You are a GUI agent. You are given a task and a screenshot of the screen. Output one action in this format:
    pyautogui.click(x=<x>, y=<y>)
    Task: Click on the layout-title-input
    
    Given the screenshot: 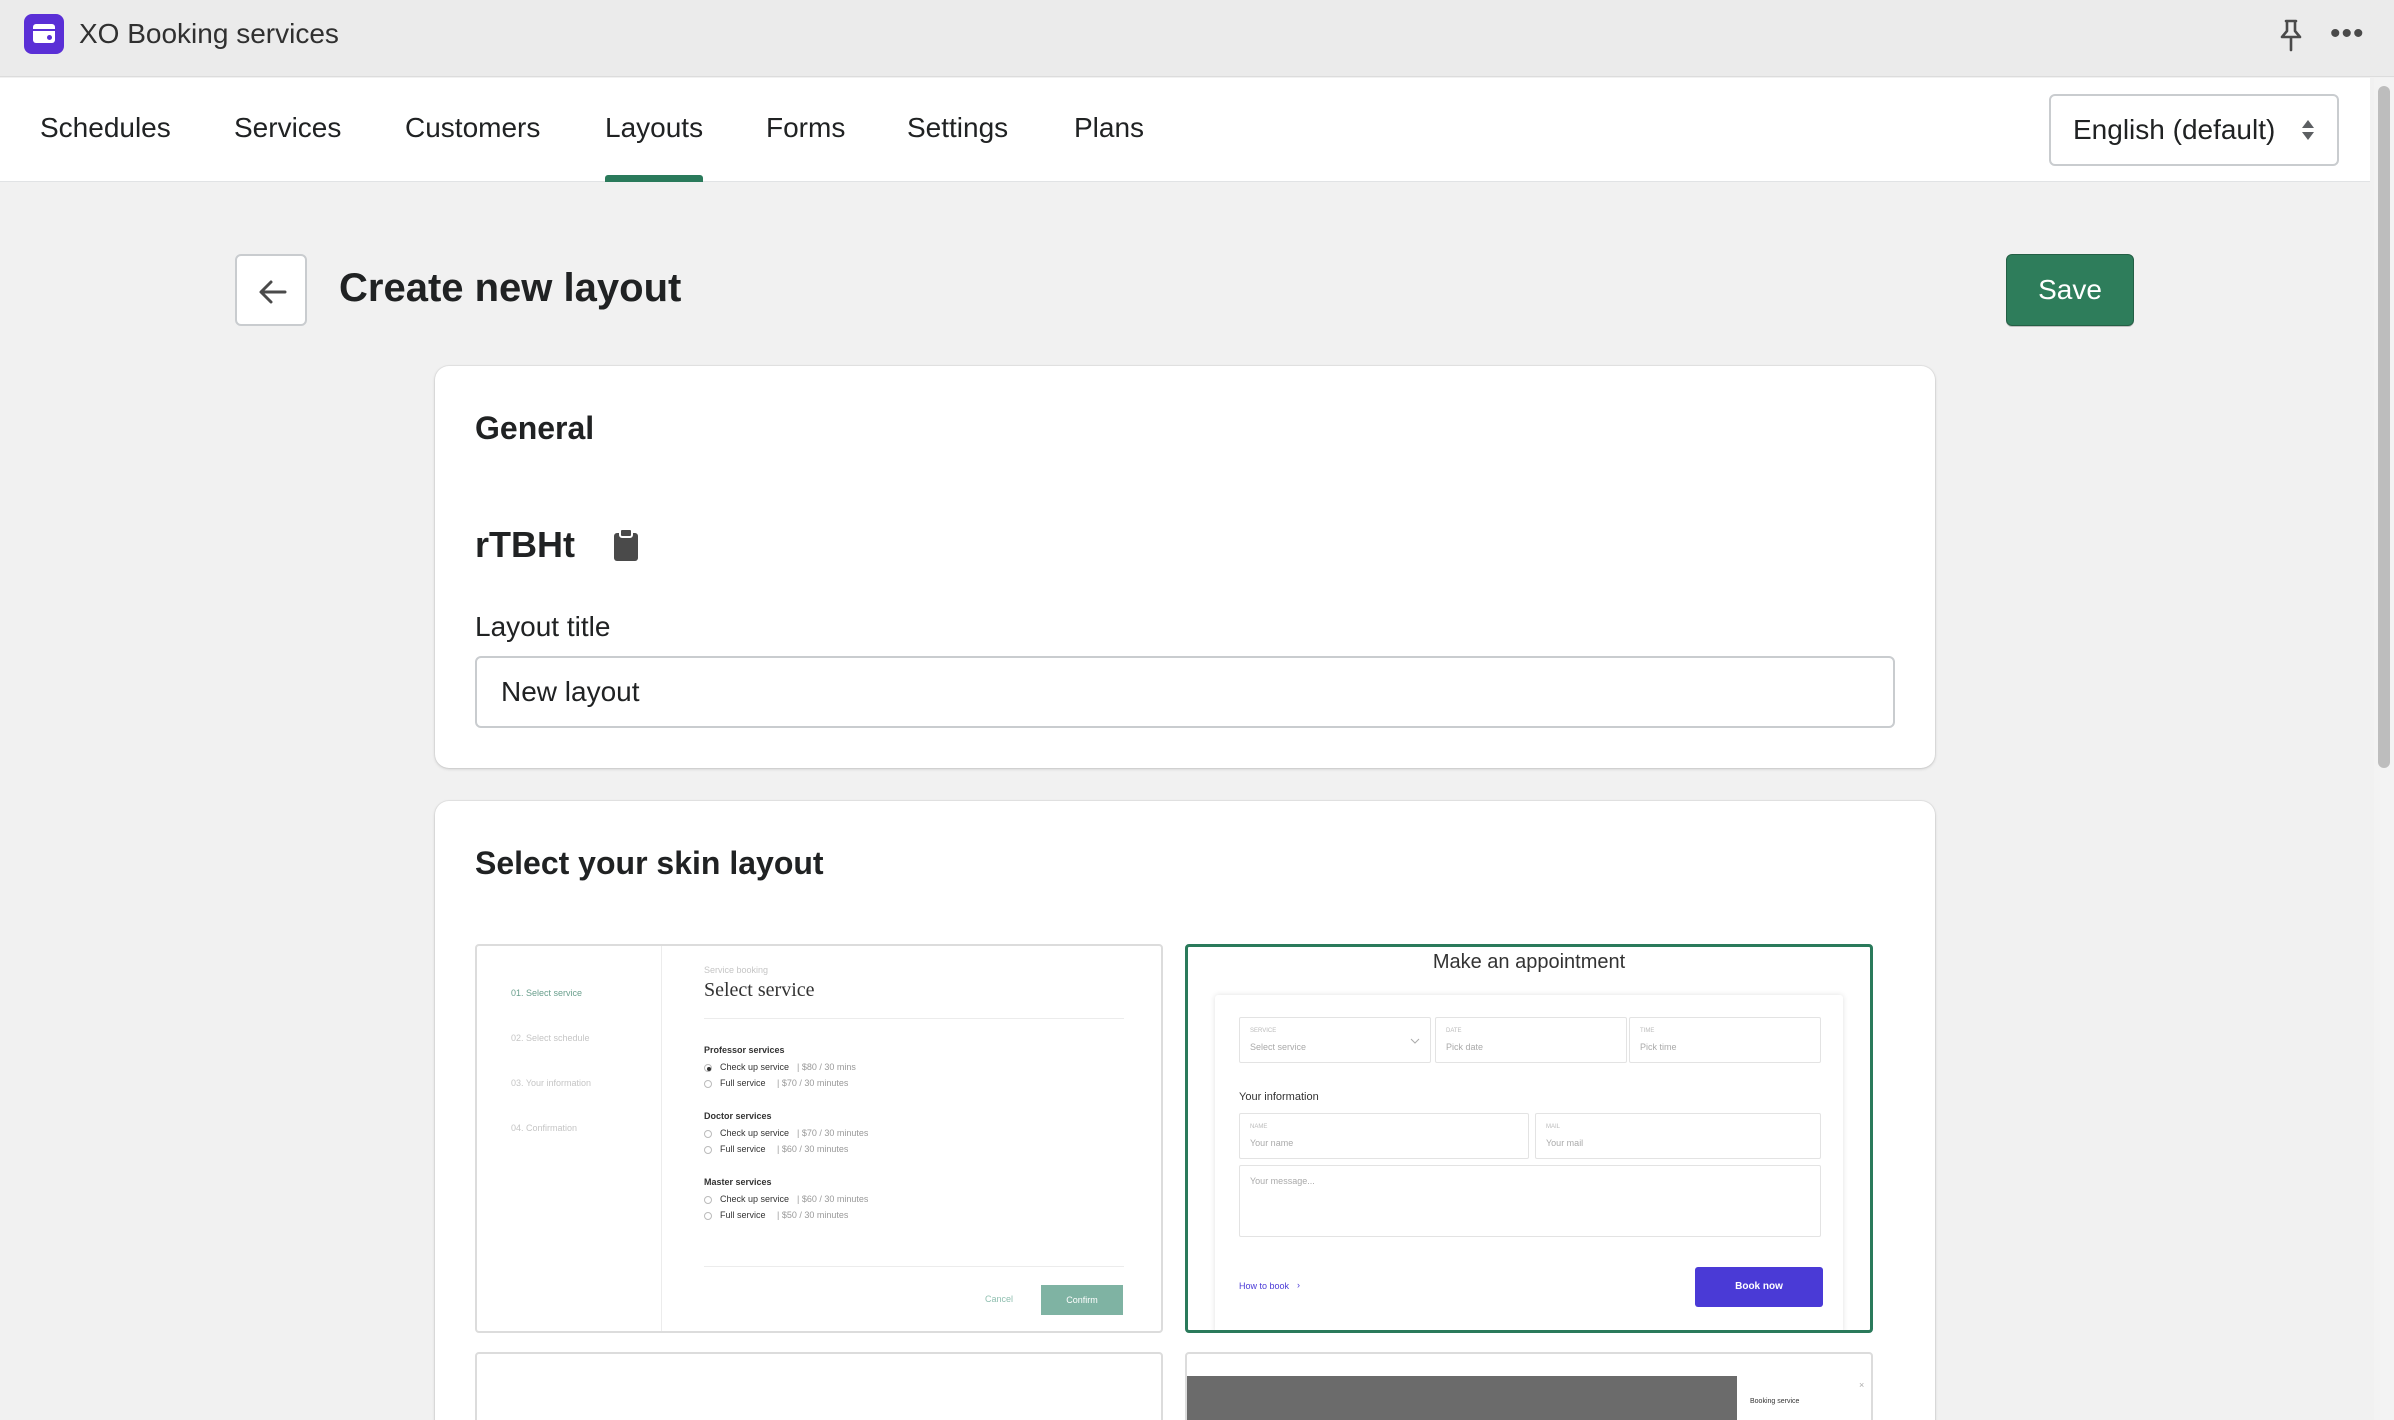 What is the action you would take?
    pyautogui.click(x=1185, y=692)
    